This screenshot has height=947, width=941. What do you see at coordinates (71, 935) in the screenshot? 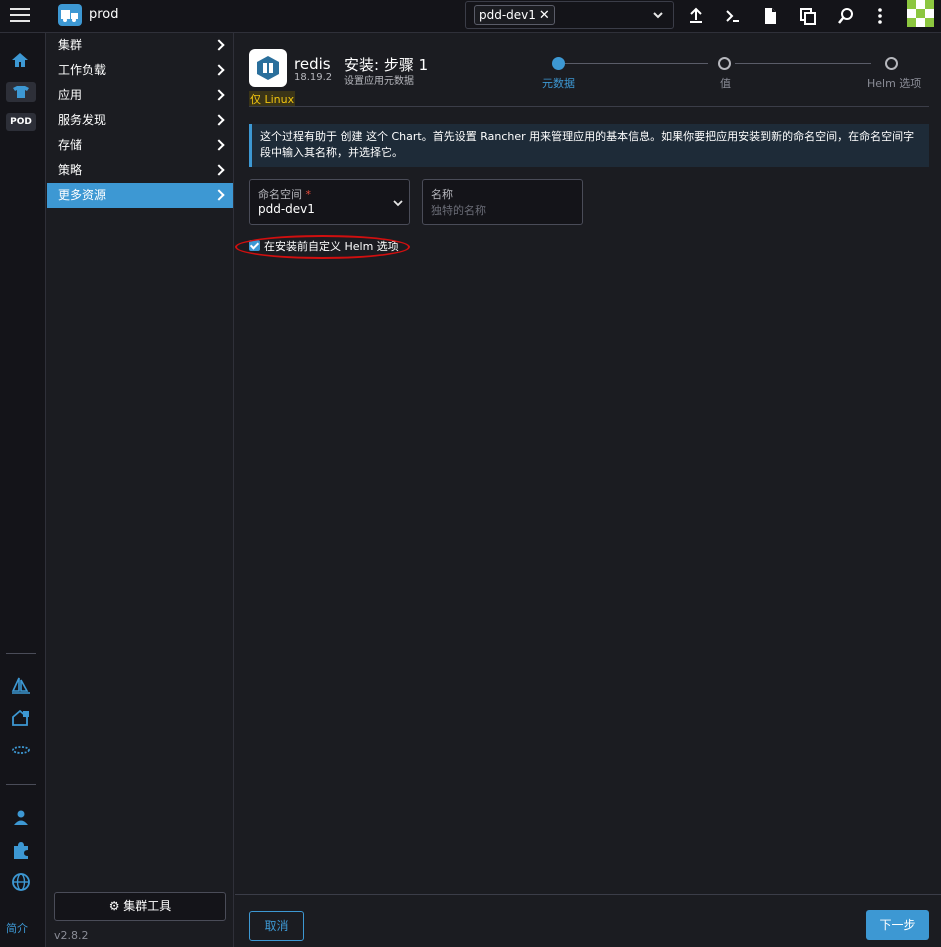
I see `version-label: v2.8.2` at bounding box center [71, 935].